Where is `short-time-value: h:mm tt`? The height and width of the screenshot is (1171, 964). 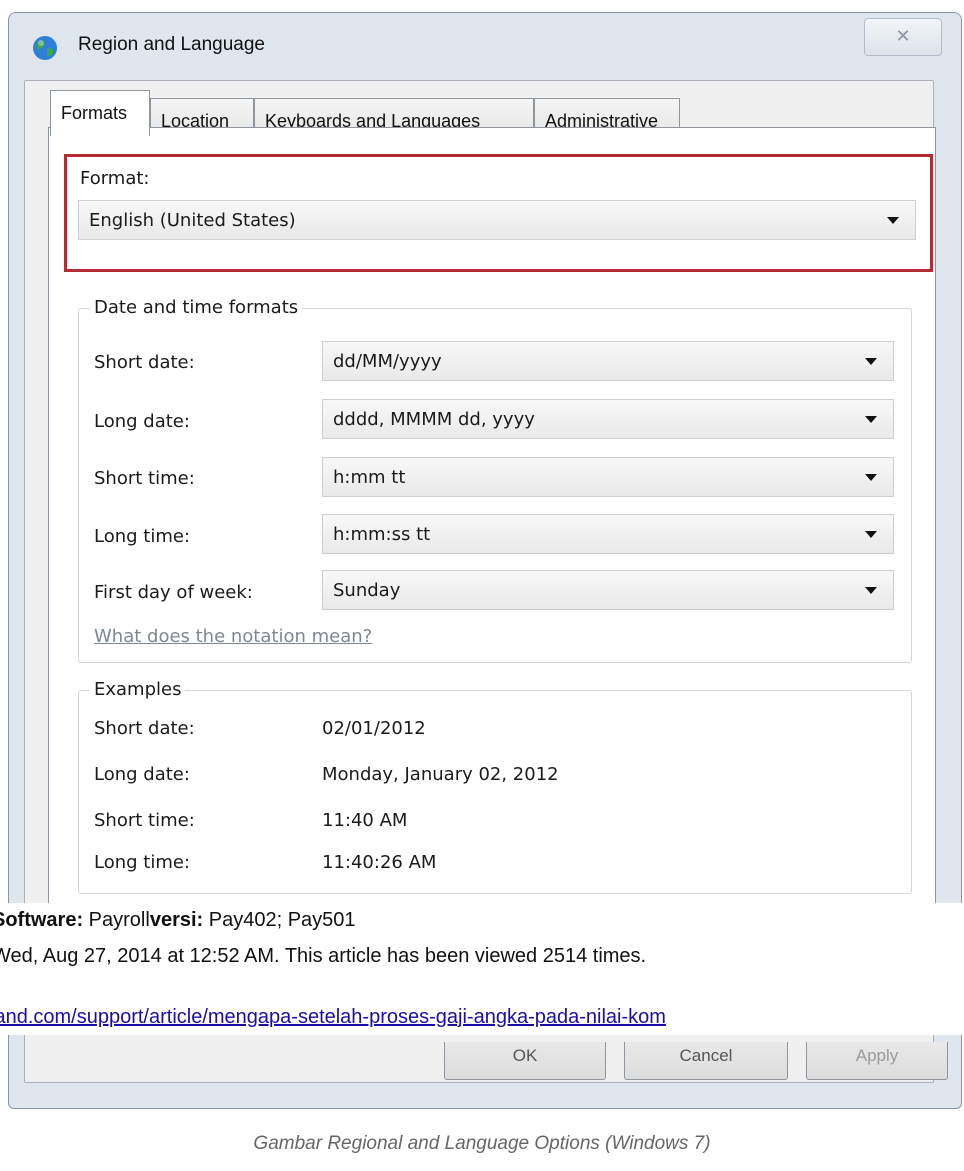 short-time-value: h:mm tt is located at coordinates (369, 477).